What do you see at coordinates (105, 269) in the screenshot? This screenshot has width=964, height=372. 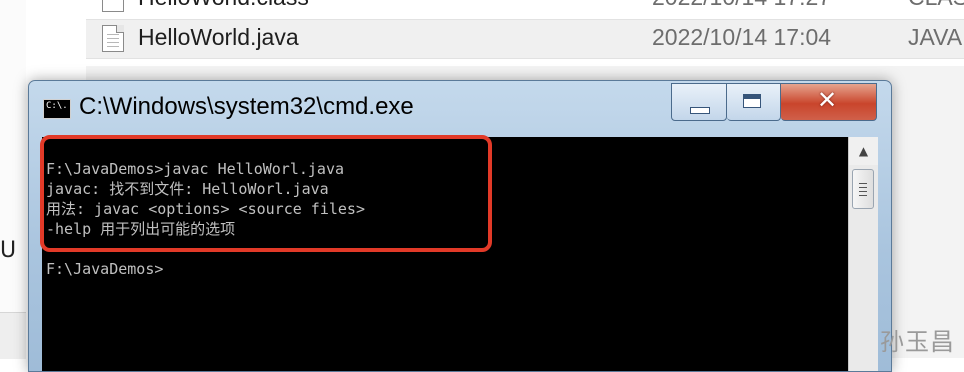 I see `console-line: F:\JavaDemos>` at bounding box center [105, 269].